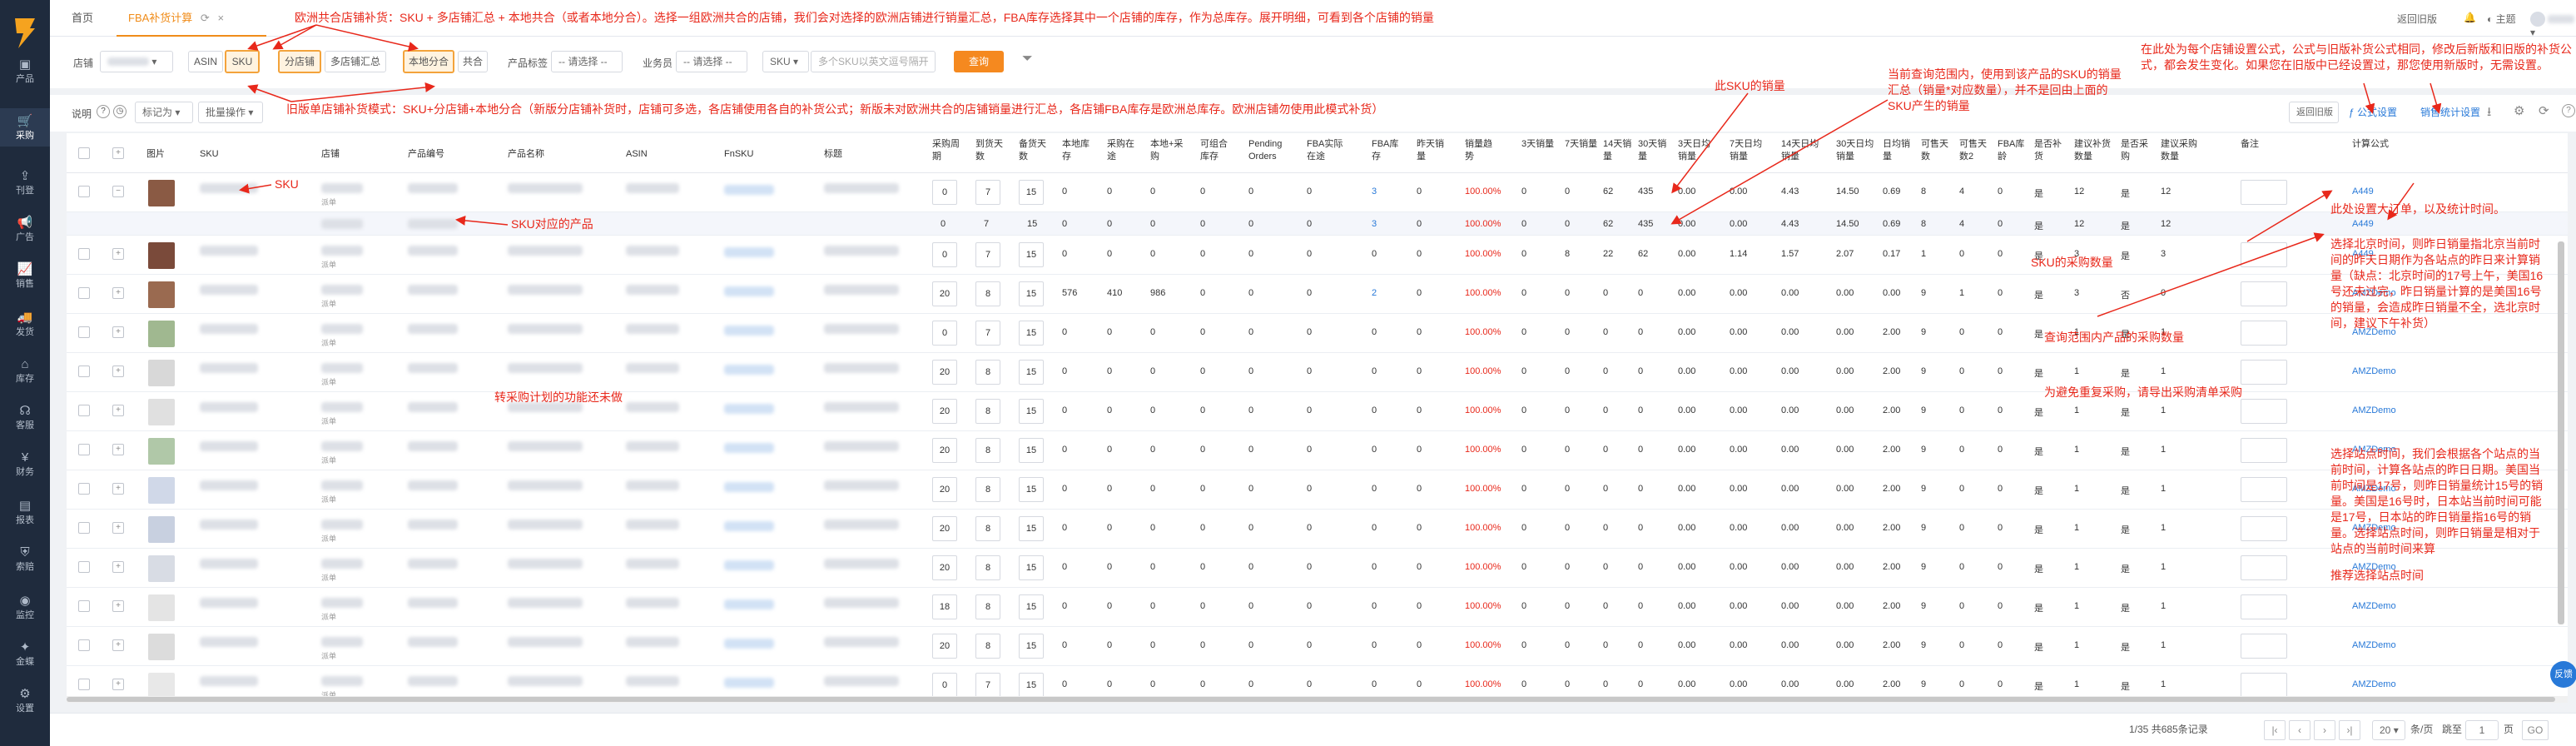 The image size is (2576, 746). I want to click on column-header: 30天销量, so click(1654, 150).